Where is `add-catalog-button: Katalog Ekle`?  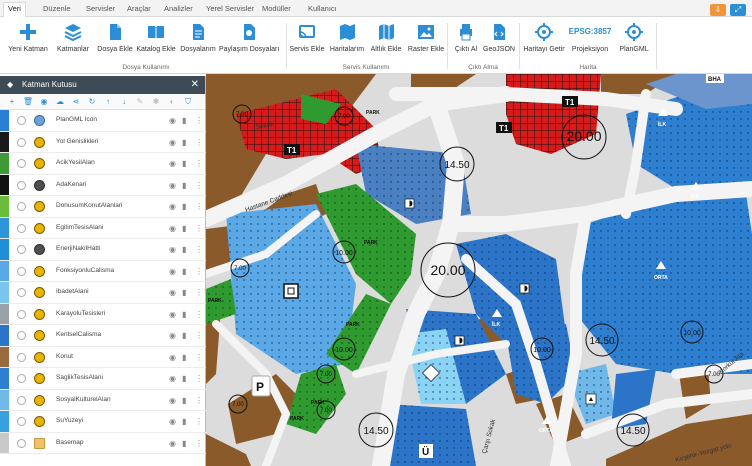 add-catalog-button: Katalog Ekle is located at coordinates (156, 41).